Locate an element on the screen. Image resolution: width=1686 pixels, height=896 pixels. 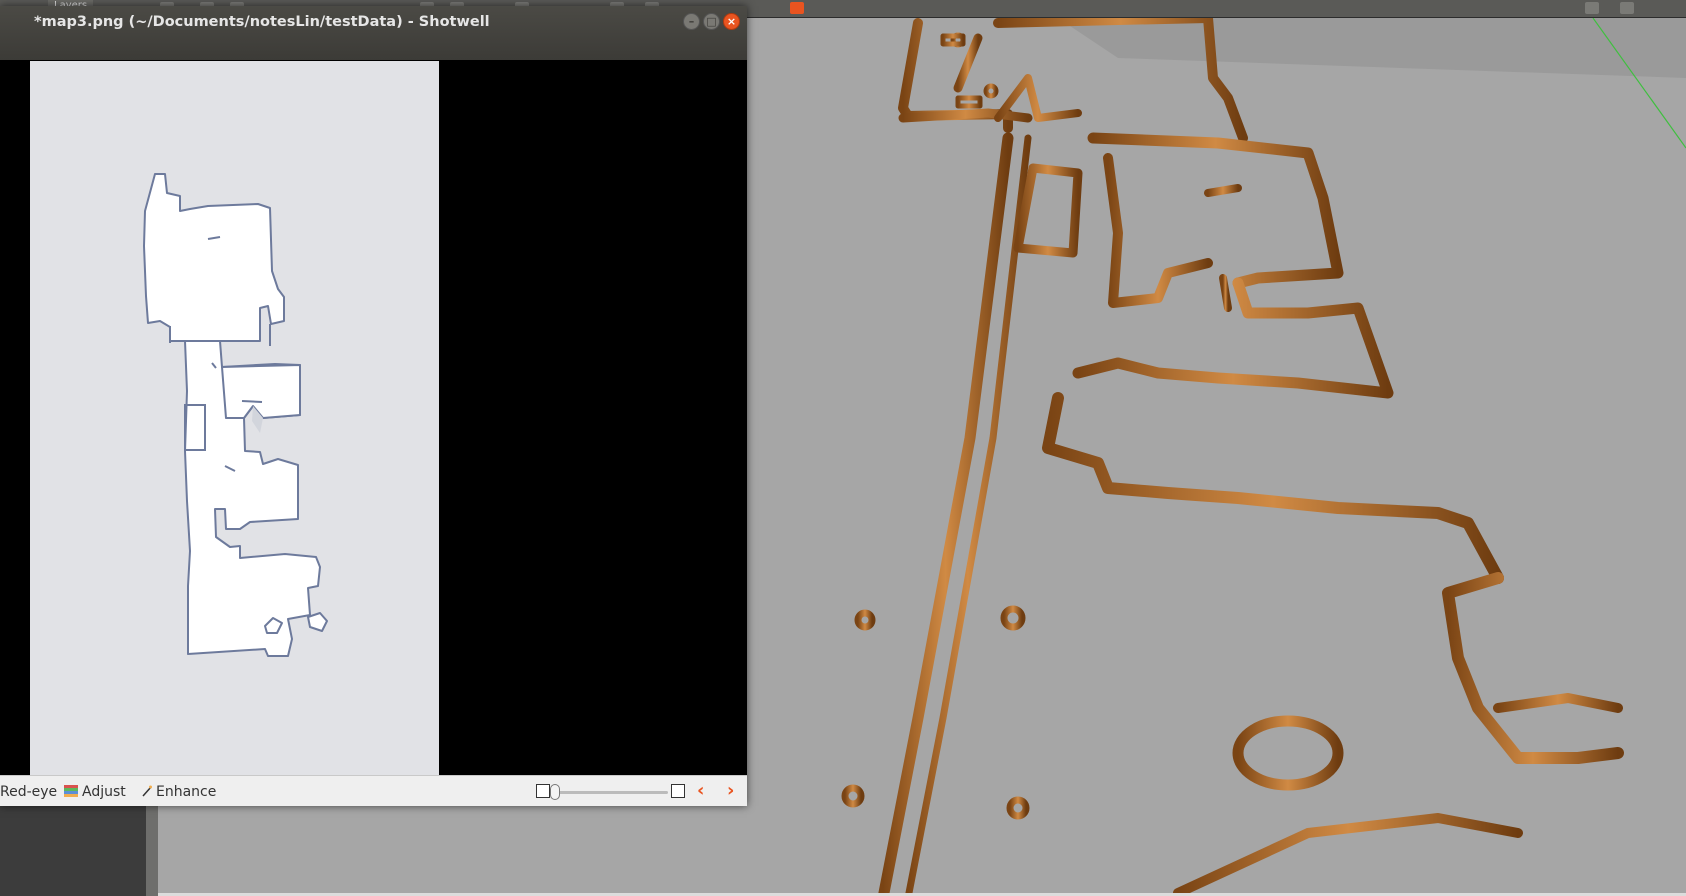
minimize-icon: – is located at coordinates (691, 21).